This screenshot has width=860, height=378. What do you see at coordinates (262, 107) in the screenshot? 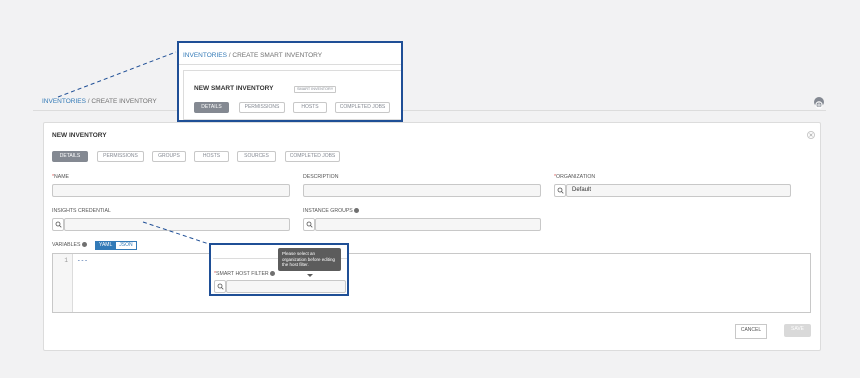
I see `tab-permissions: PERMISSIONS` at bounding box center [262, 107].